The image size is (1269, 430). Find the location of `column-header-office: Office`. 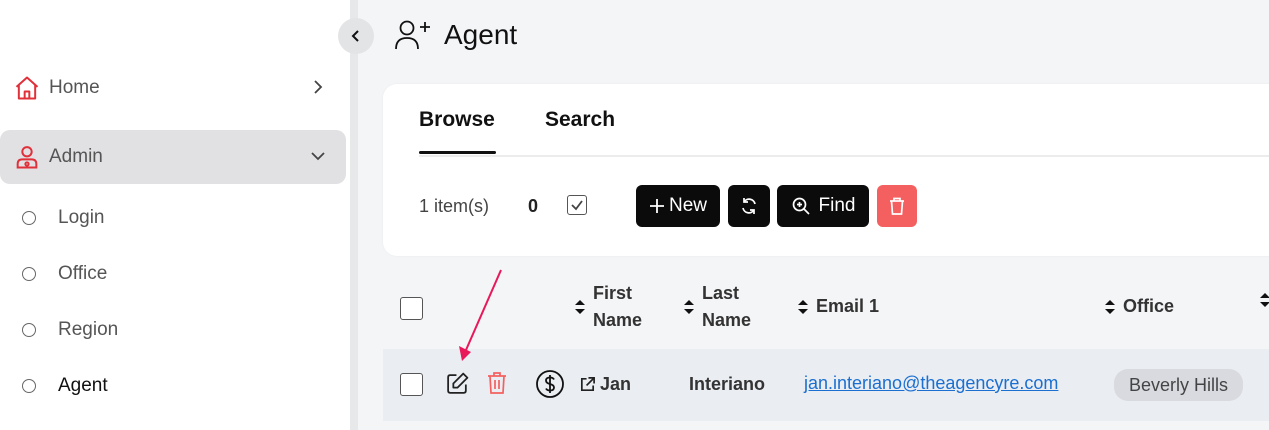

column-header-office: Office is located at coordinates (1139, 306).